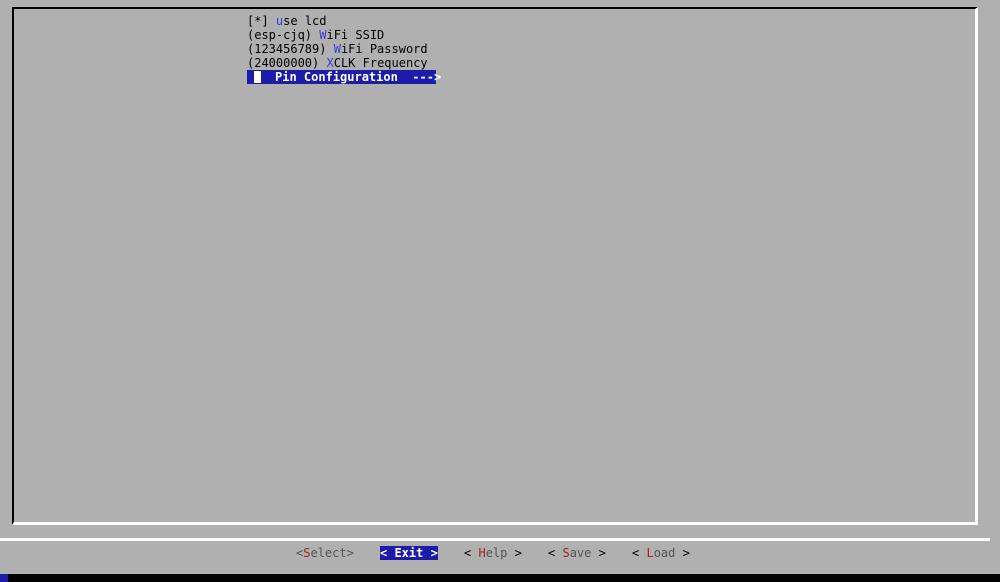  I want to click on menu-item-prefix: (123456789), so click(290, 49).